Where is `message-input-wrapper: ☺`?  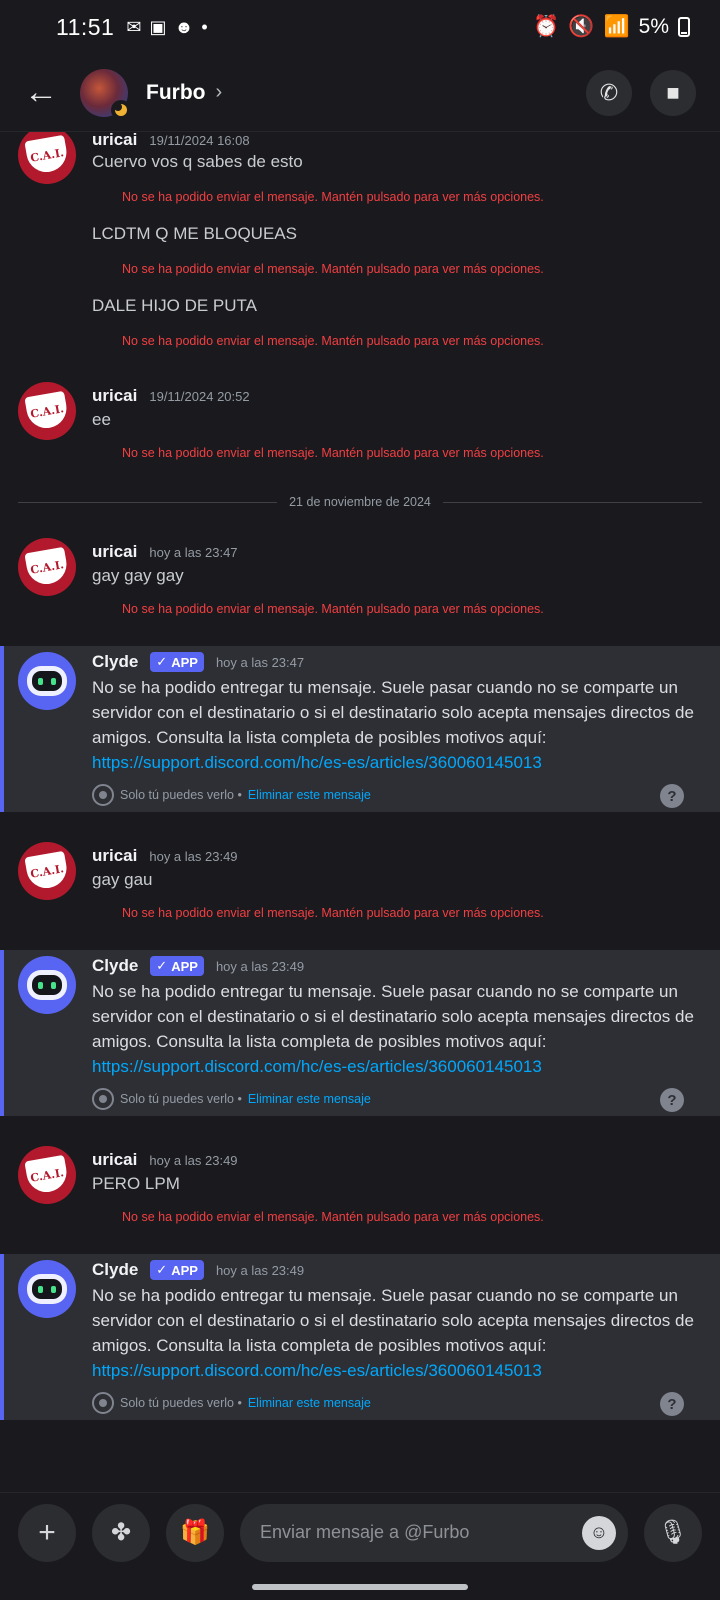
message-input-wrapper: ☺ is located at coordinates (434, 1532).